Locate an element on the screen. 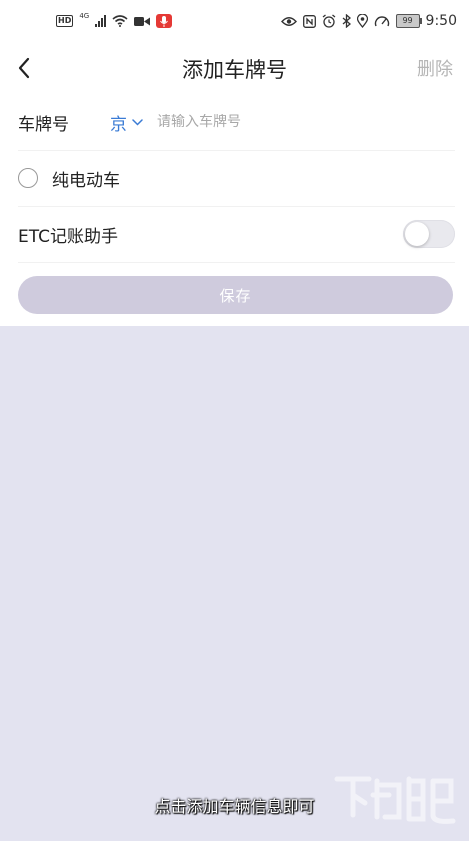 Image resolution: width=469 pixels, height=841 pixels. toggle-knob is located at coordinates (417, 234).